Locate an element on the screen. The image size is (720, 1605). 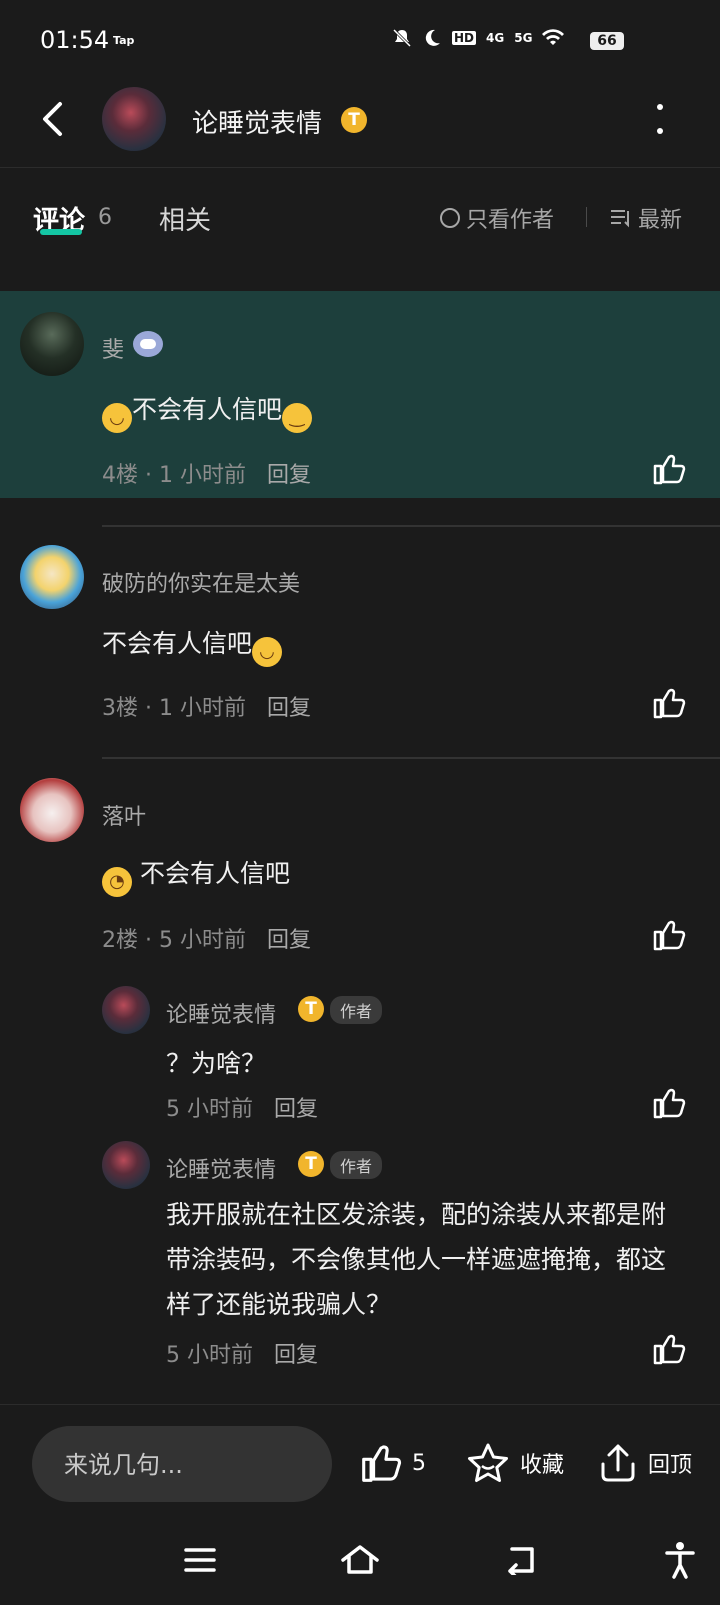
home-icon is located at coordinates (360, 1559).